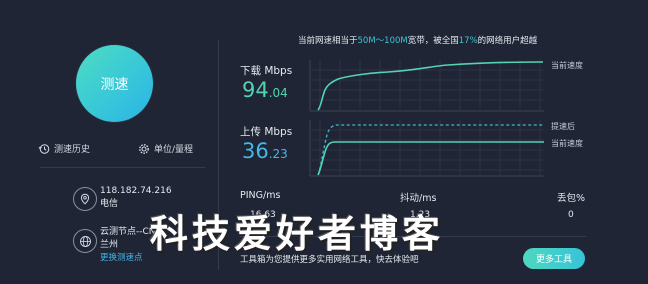  Describe the element at coordinates (563, 126) in the screenshot. I see `upload-legend-boost: 提速后` at that location.